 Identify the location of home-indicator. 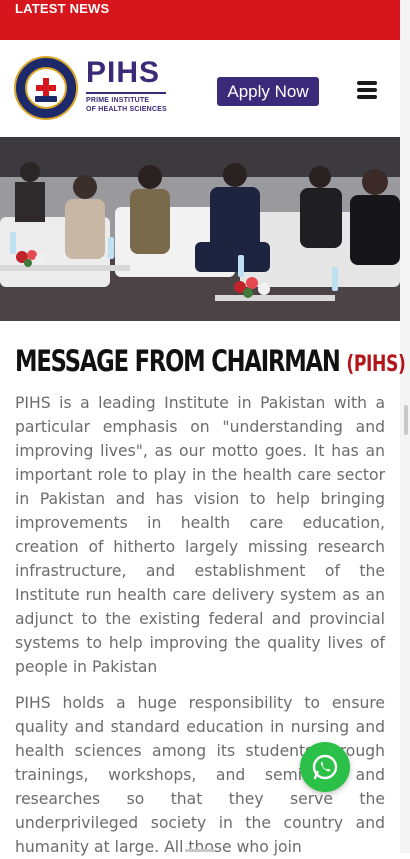
(200, 850).